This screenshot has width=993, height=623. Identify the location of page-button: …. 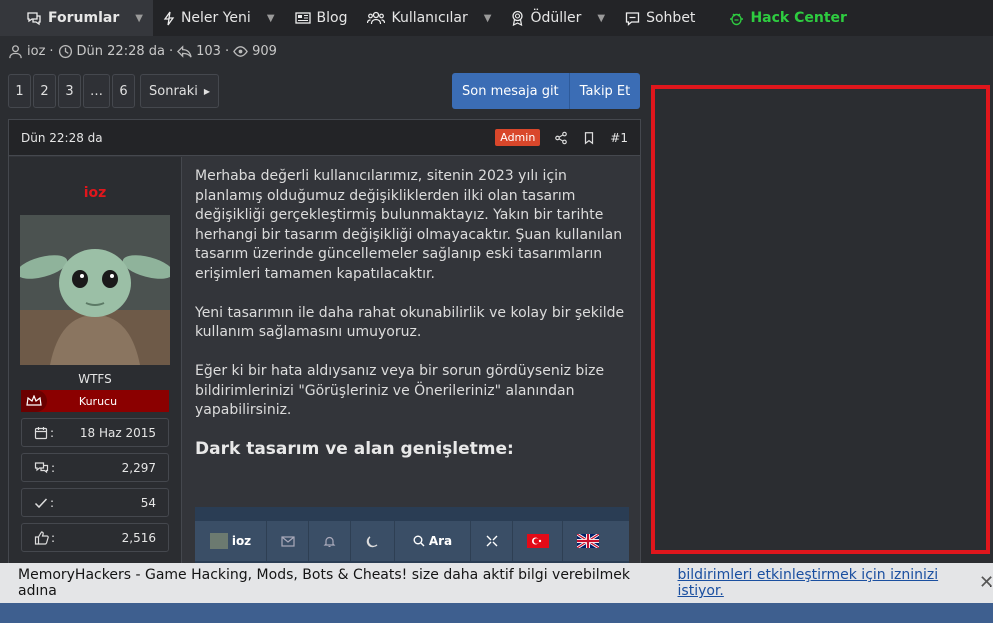
(96, 91).